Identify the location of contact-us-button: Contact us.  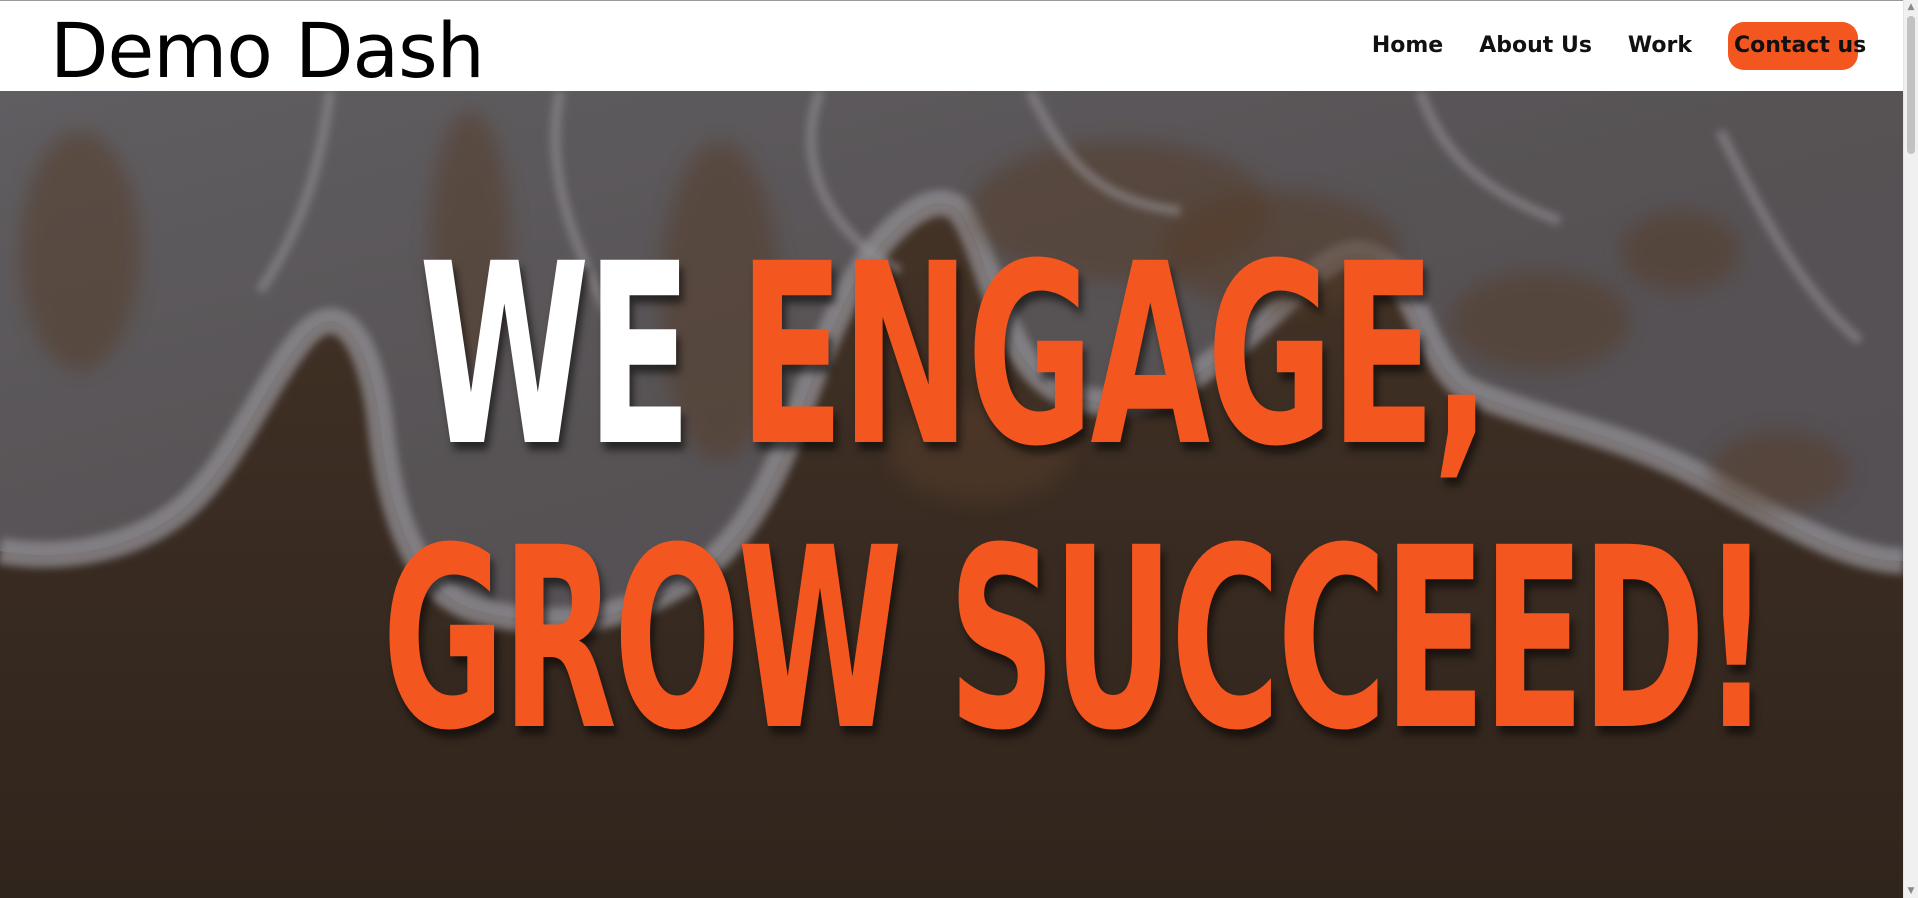
(1797, 46).